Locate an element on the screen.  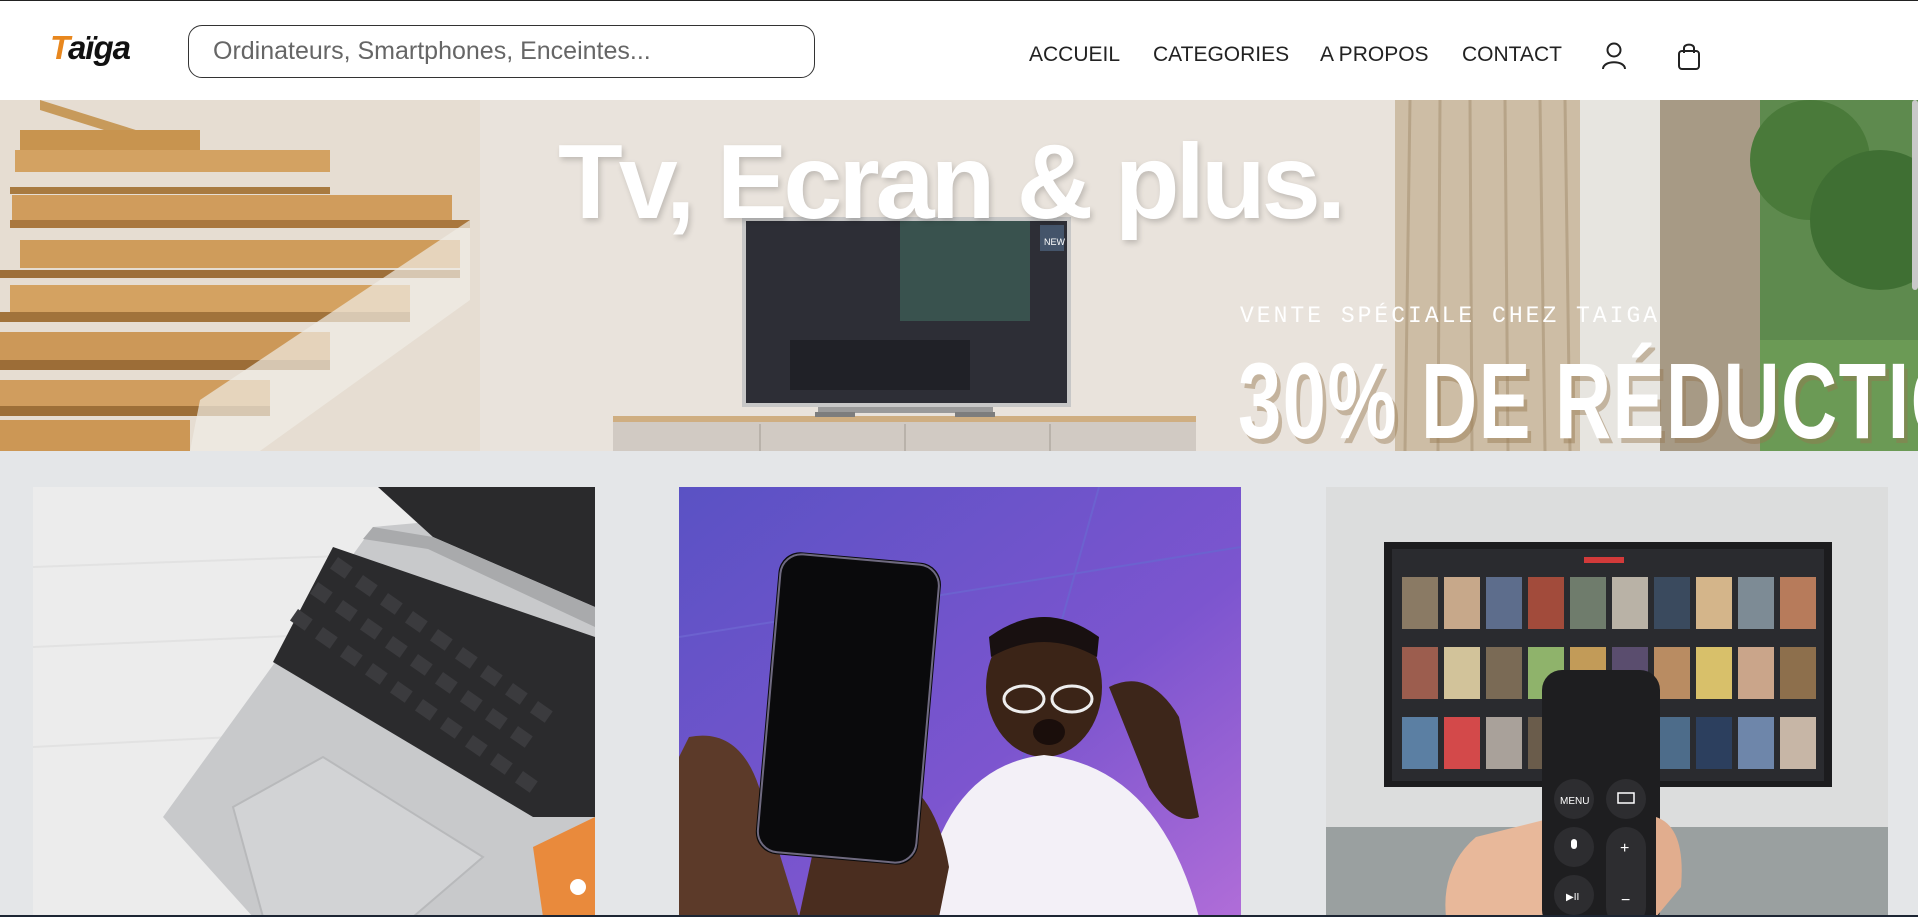
tv-remote-image: MENU + − ▶II is located at coordinates (1607, 702).